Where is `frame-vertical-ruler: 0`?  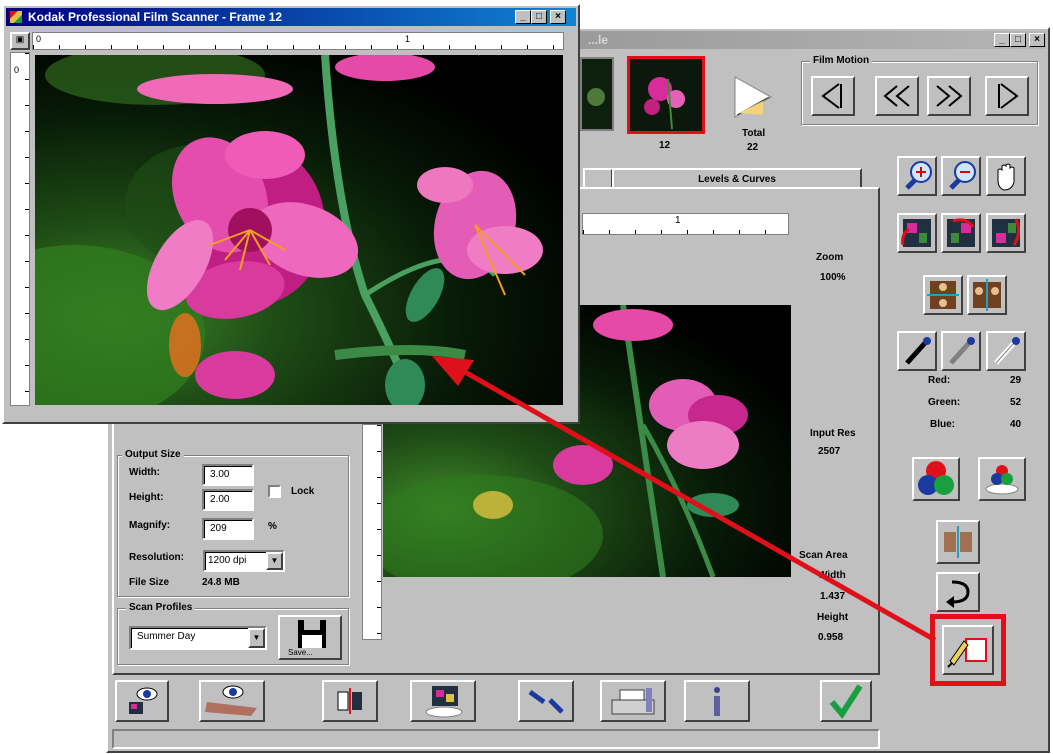 frame-vertical-ruler: 0 is located at coordinates (20, 229).